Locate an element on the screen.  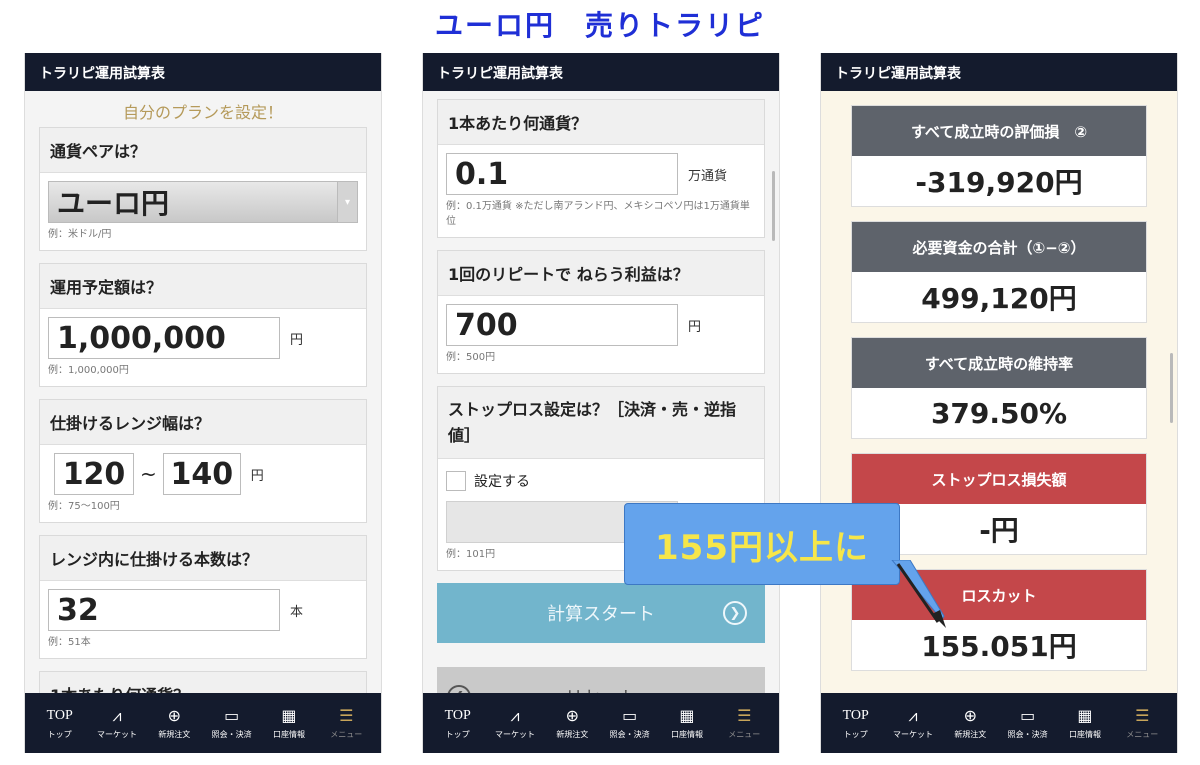
plan-banner: 自分のプランを設定！ is located at coordinates (202, 112).